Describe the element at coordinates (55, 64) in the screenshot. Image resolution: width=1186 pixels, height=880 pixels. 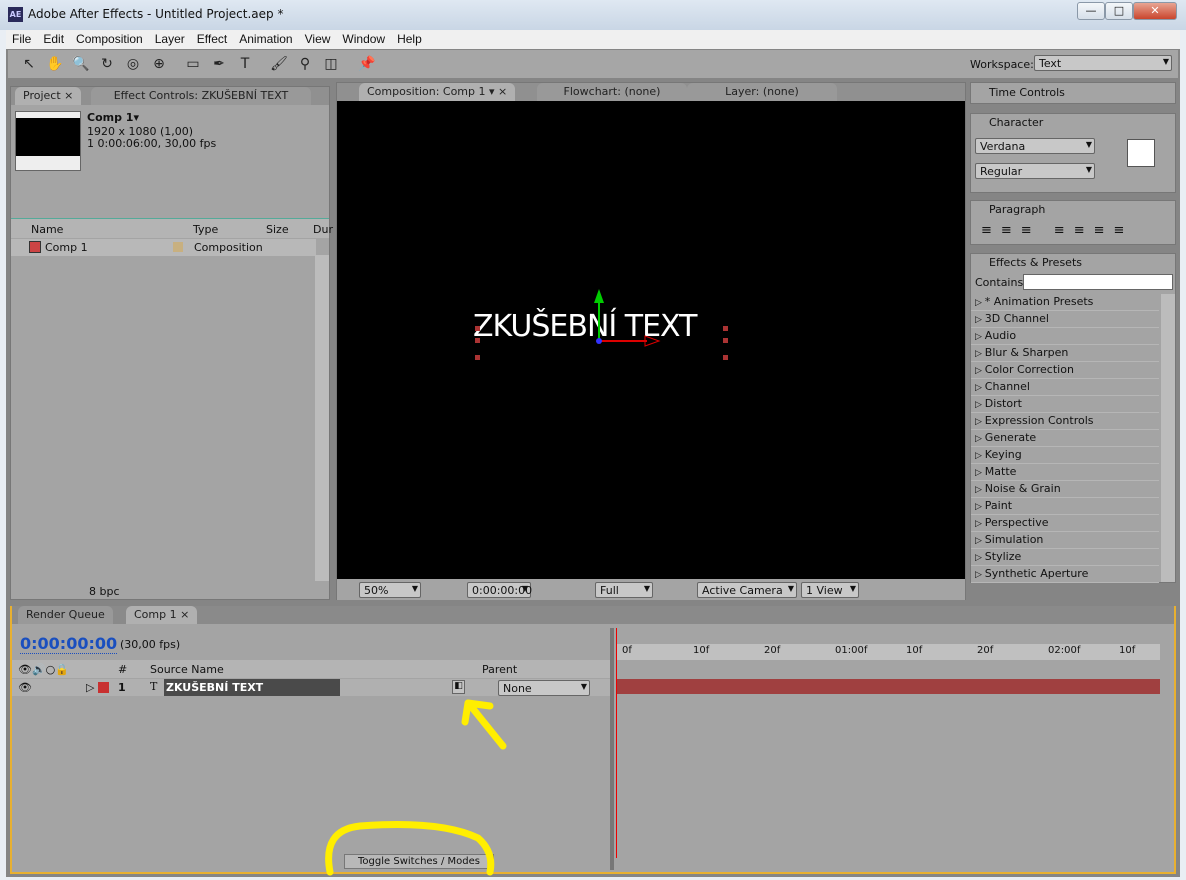
I see `hand-icon: ✋` at that location.